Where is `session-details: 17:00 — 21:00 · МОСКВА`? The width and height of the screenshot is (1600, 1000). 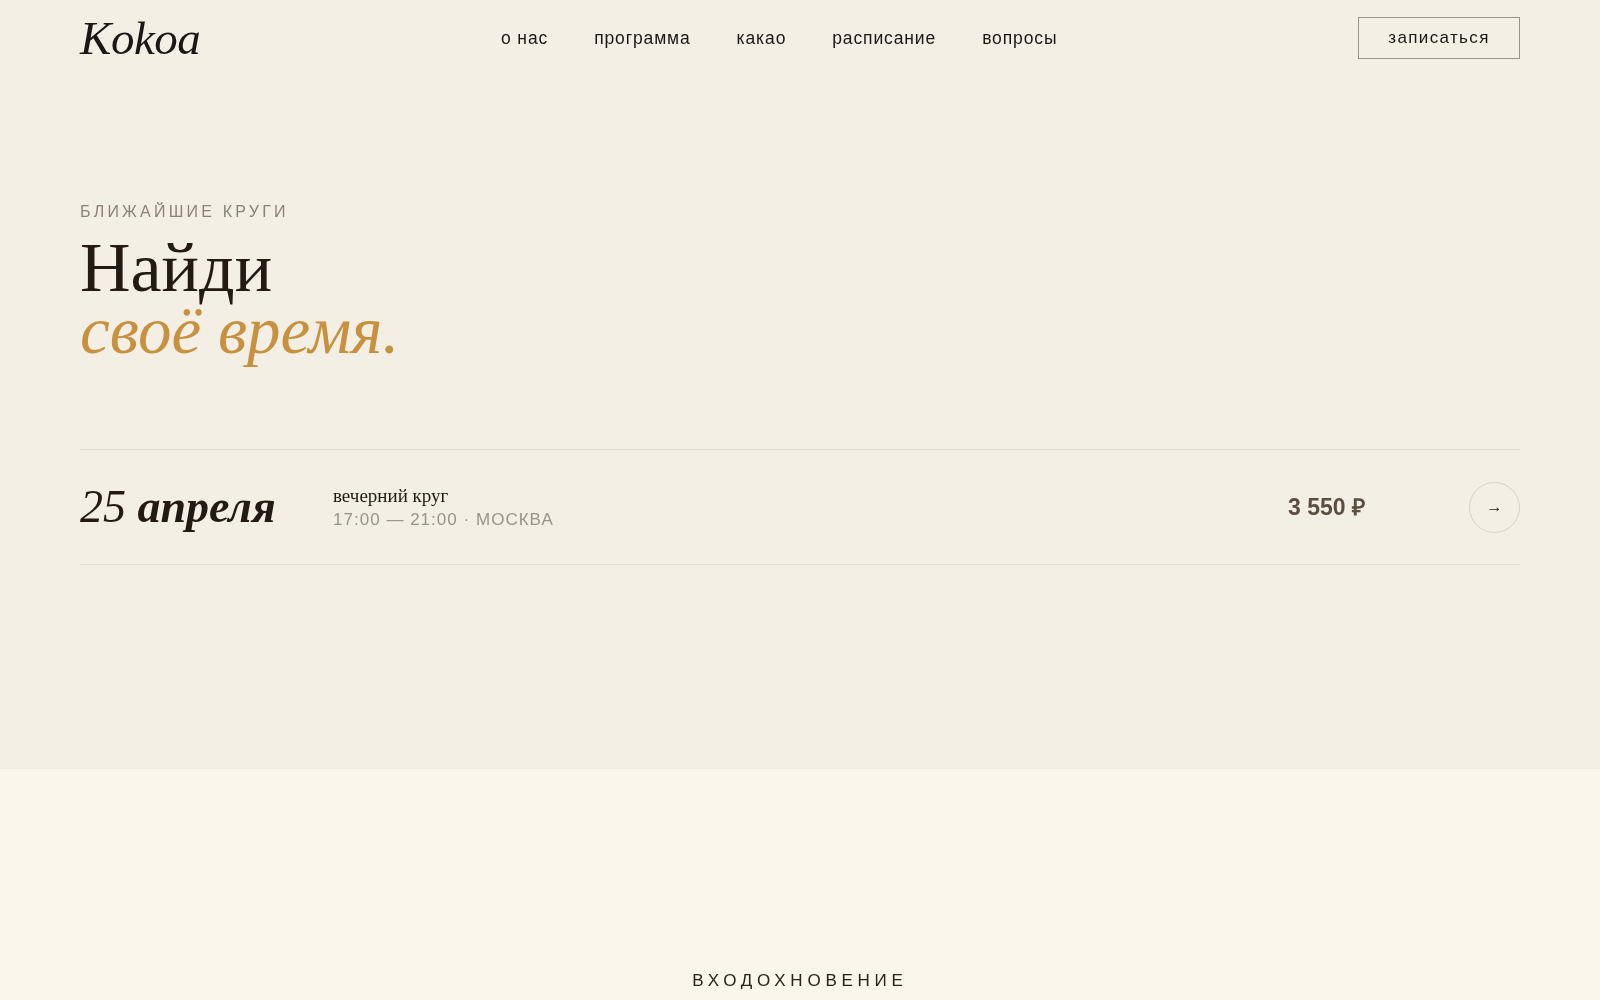
session-details: 17:00 — 21:00 · МОСКВА is located at coordinates (443, 519).